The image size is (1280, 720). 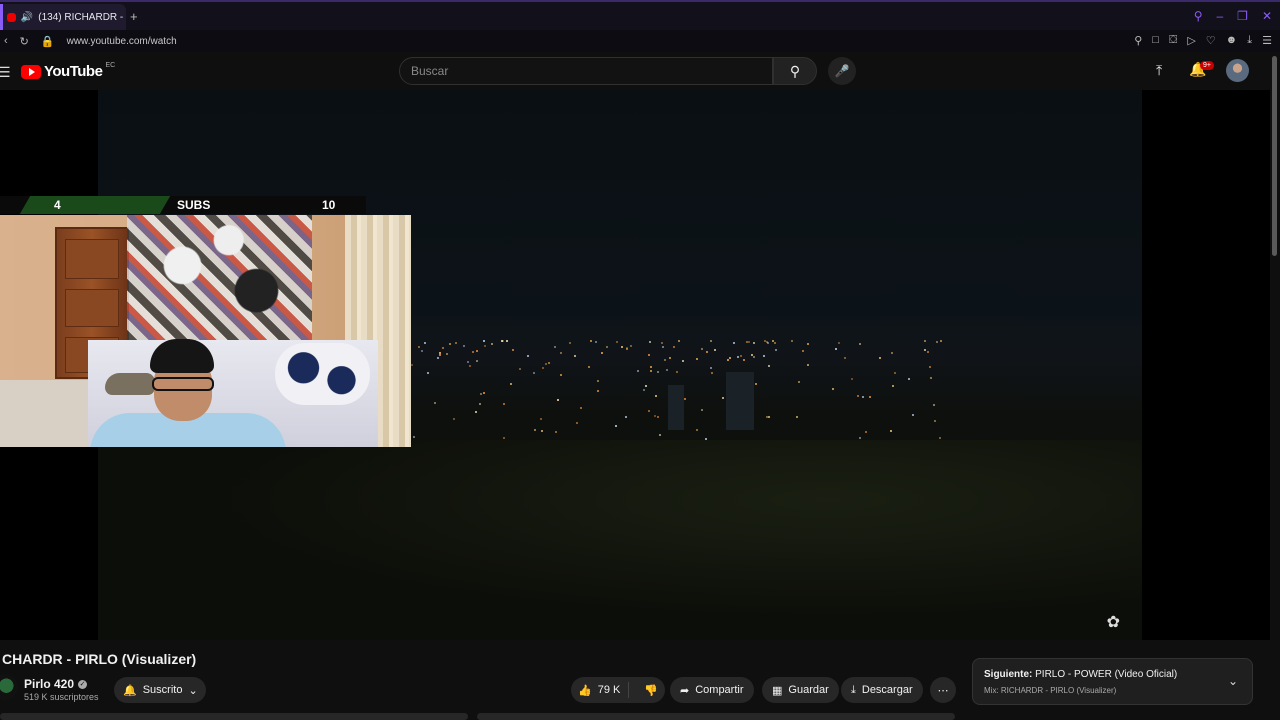 I want to click on dislike-button: 👎, so click(x=646, y=690).